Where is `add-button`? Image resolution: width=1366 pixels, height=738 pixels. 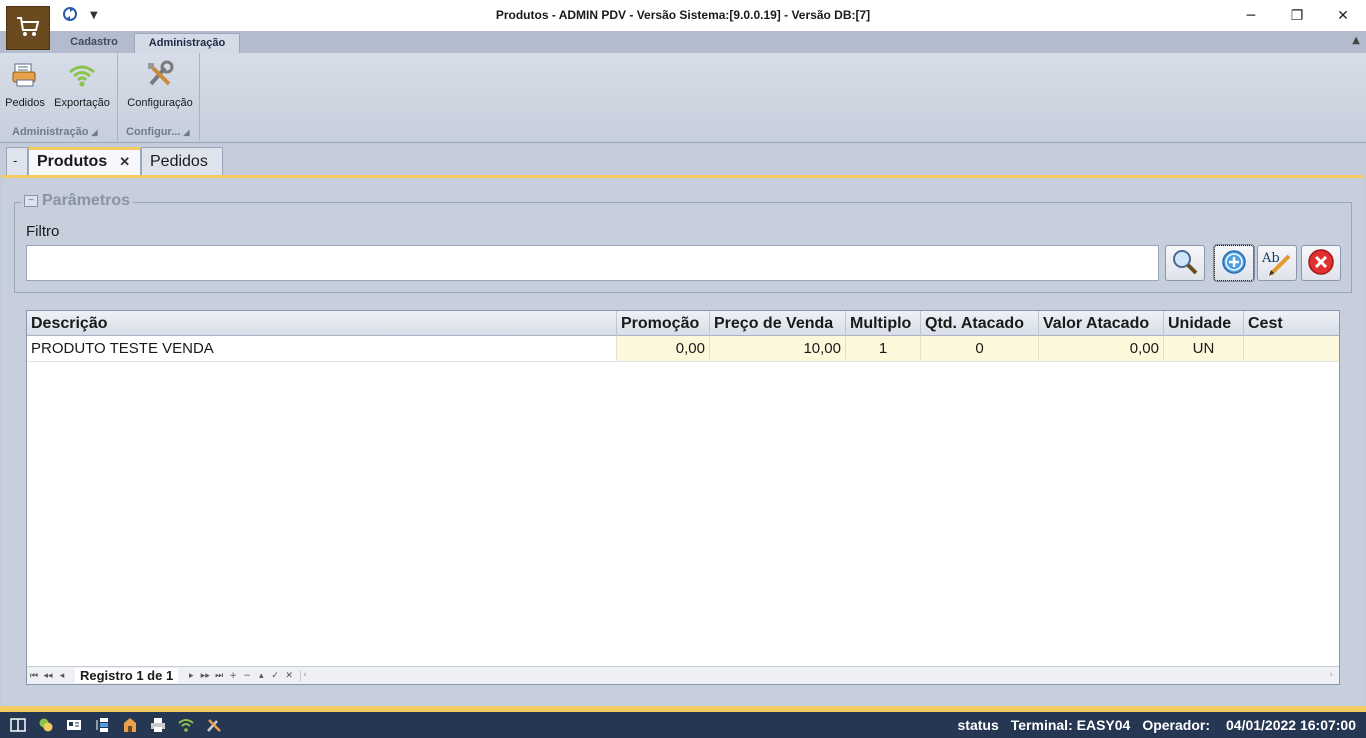 add-button is located at coordinates (1234, 263).